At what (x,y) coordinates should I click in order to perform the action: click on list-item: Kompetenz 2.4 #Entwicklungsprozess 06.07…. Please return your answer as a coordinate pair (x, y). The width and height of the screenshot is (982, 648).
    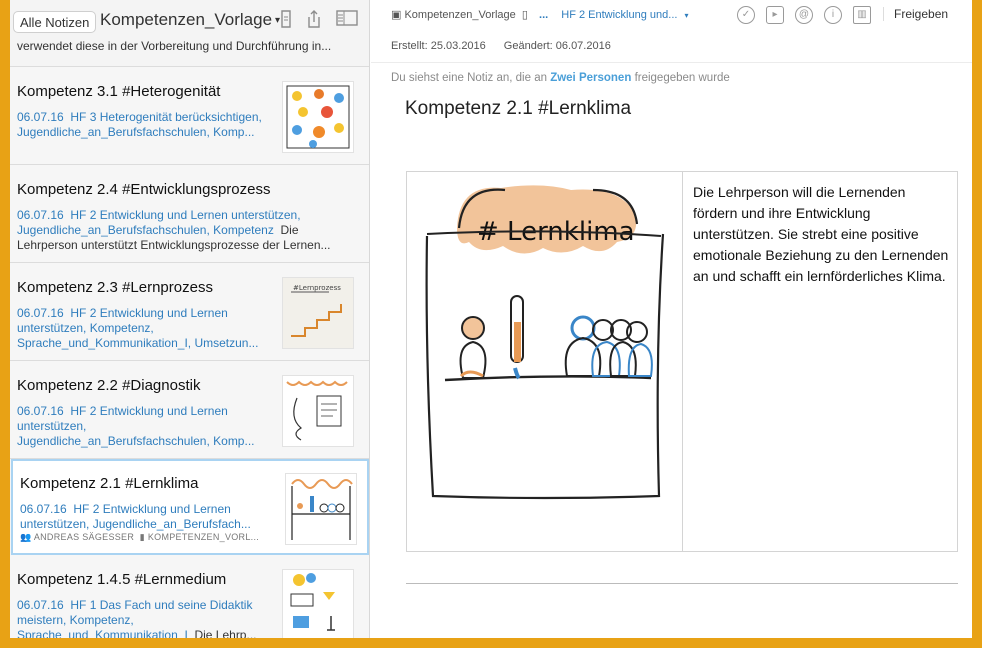
    Looking at the image, I should click on (189, 214).